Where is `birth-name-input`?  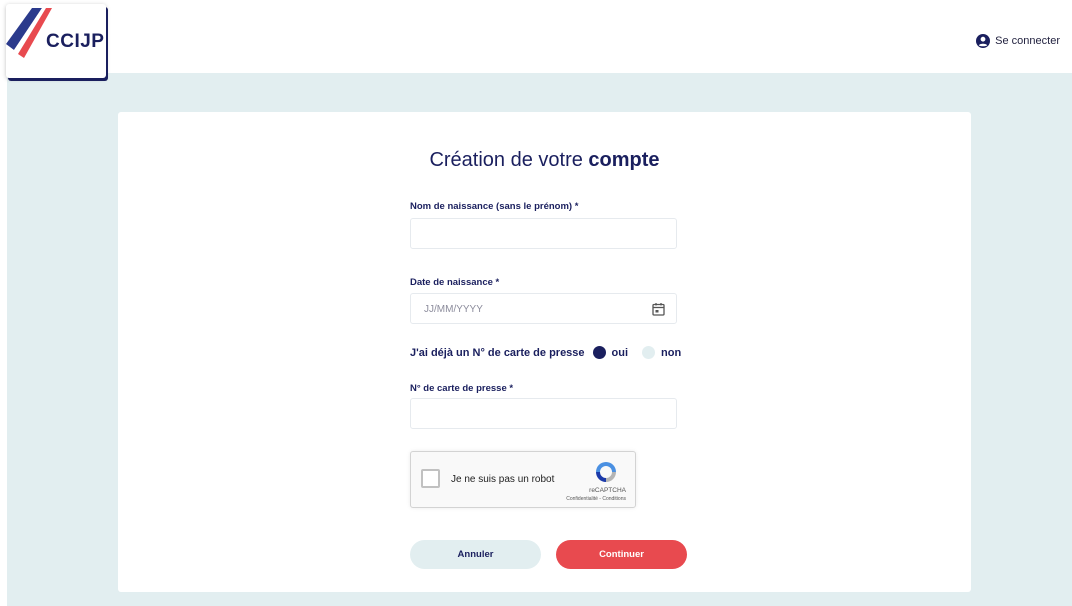
birth-name-input is located at coordinates (543, 233).